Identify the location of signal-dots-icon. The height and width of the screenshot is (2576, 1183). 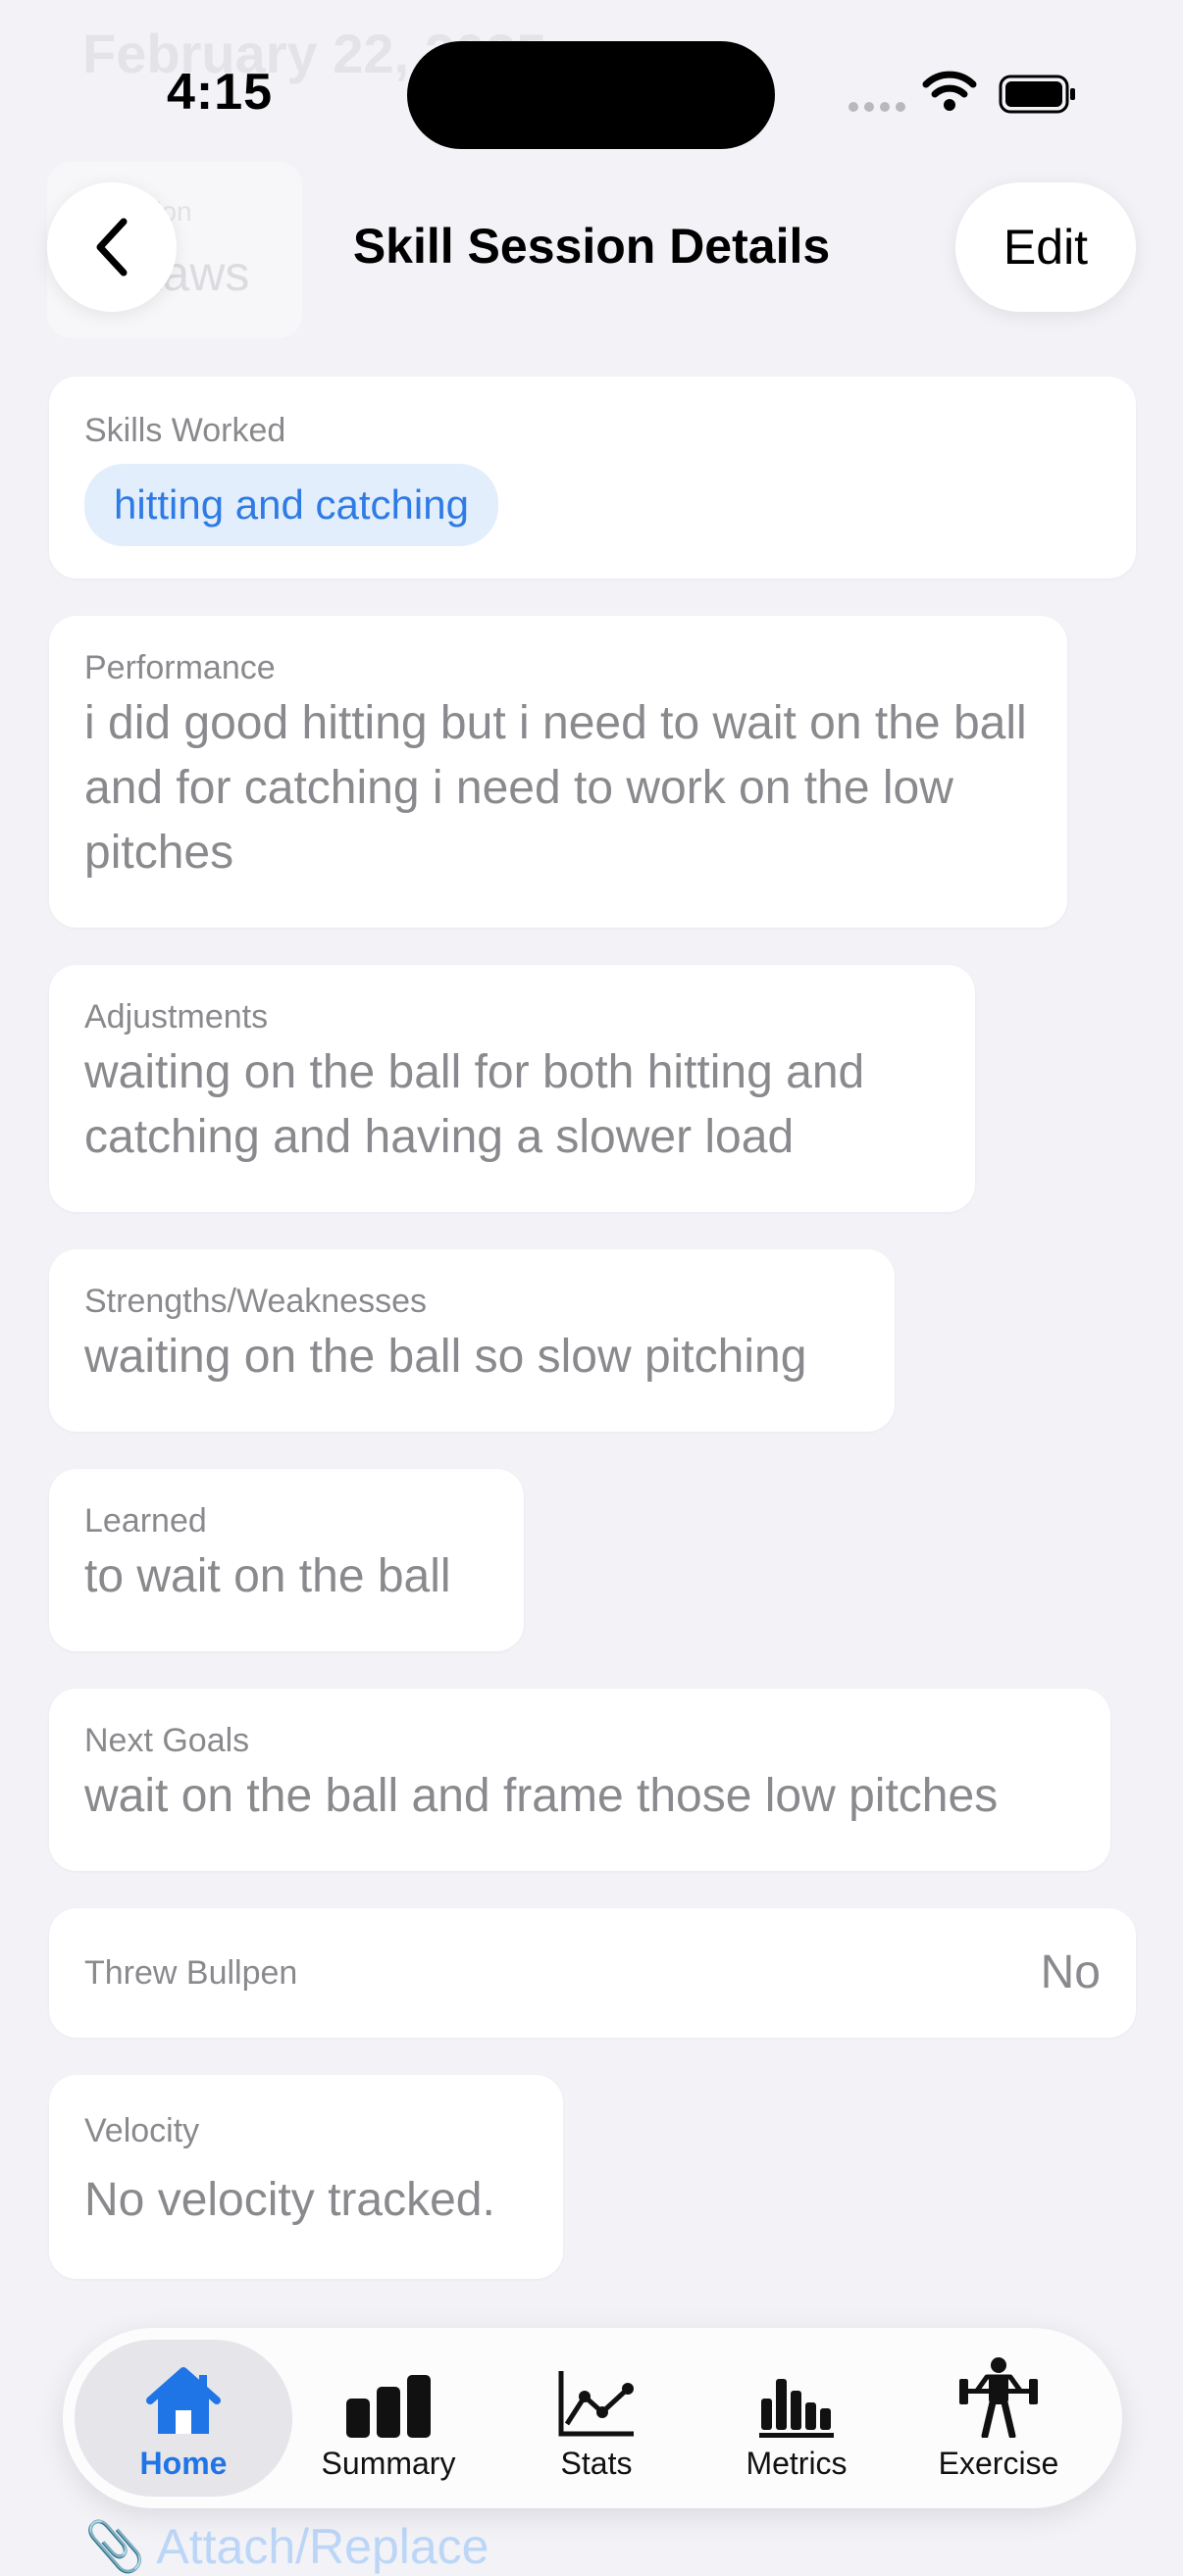
(877, 107).